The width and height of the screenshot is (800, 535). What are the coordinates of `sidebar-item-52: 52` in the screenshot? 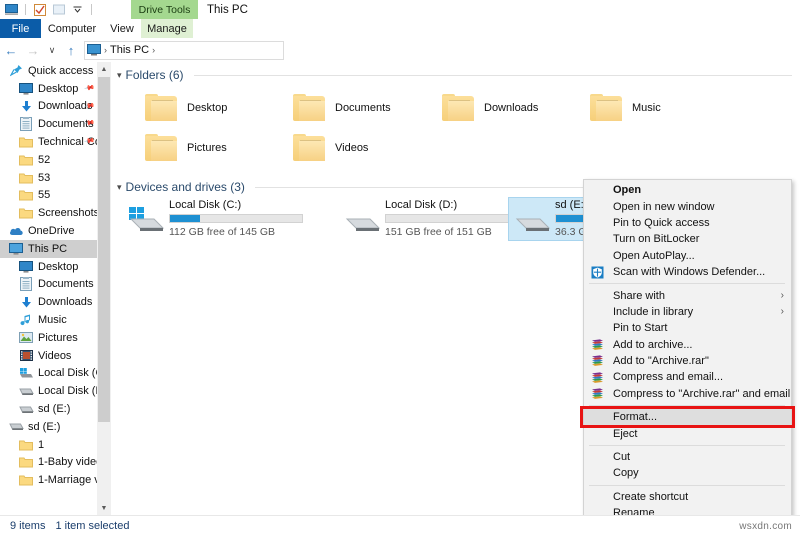 It's located at (48, 160).